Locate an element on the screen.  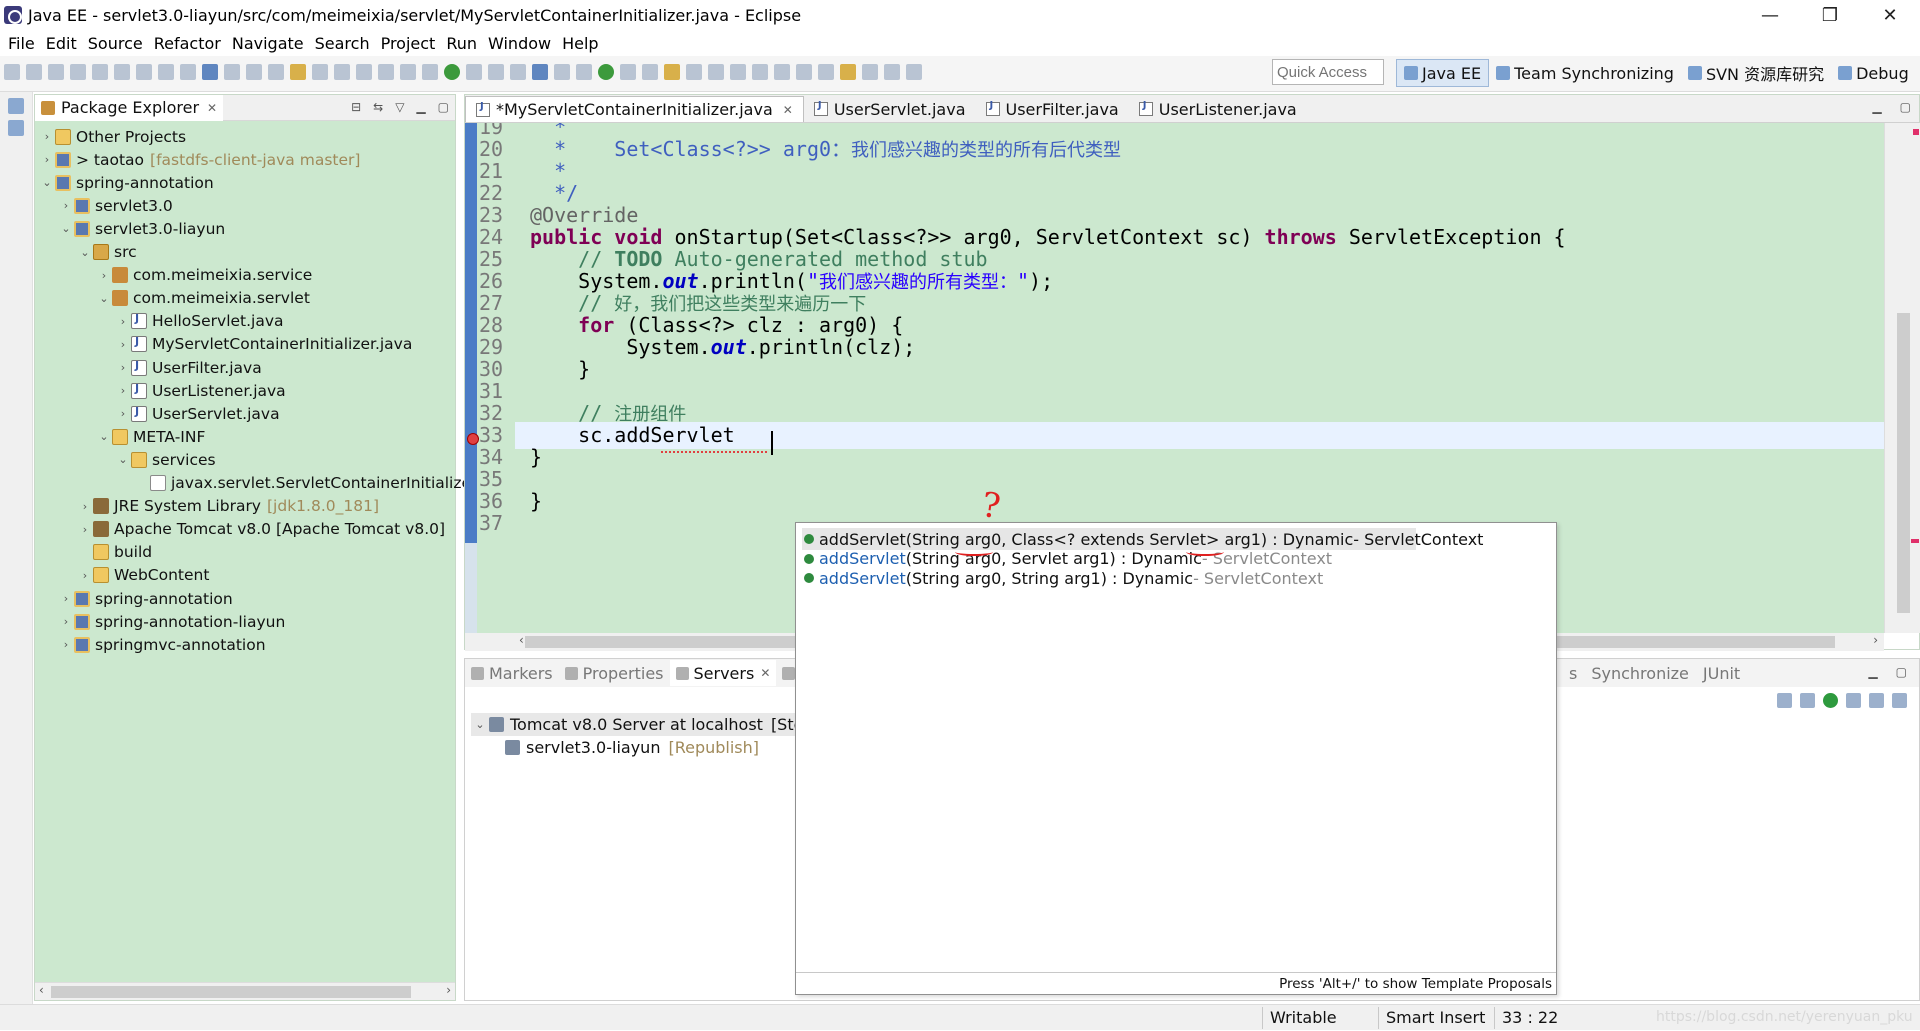
tree-item: › servlet3.0 is located at coordinates (104, 205).